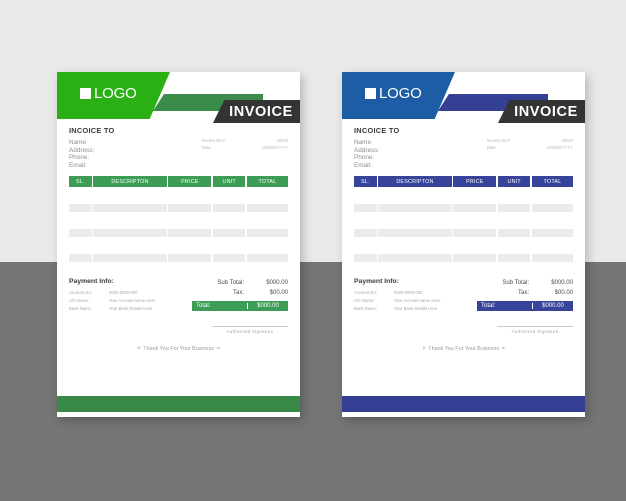  Describe the element at coordinates (365, 293) in the screenshot. I see `payment-label: Account No:` at that location.